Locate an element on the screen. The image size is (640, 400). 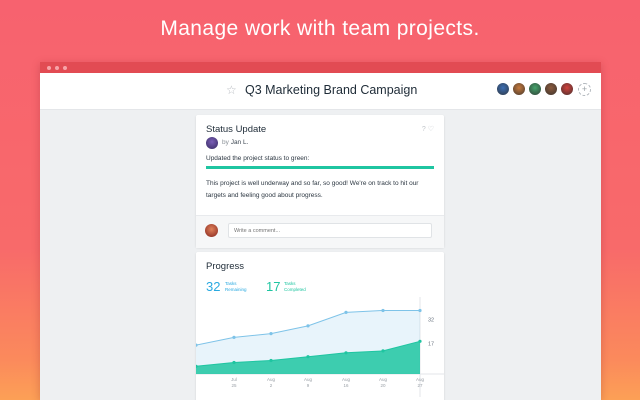
chart-tick-label: 25 is located at coordinates (234, 385).